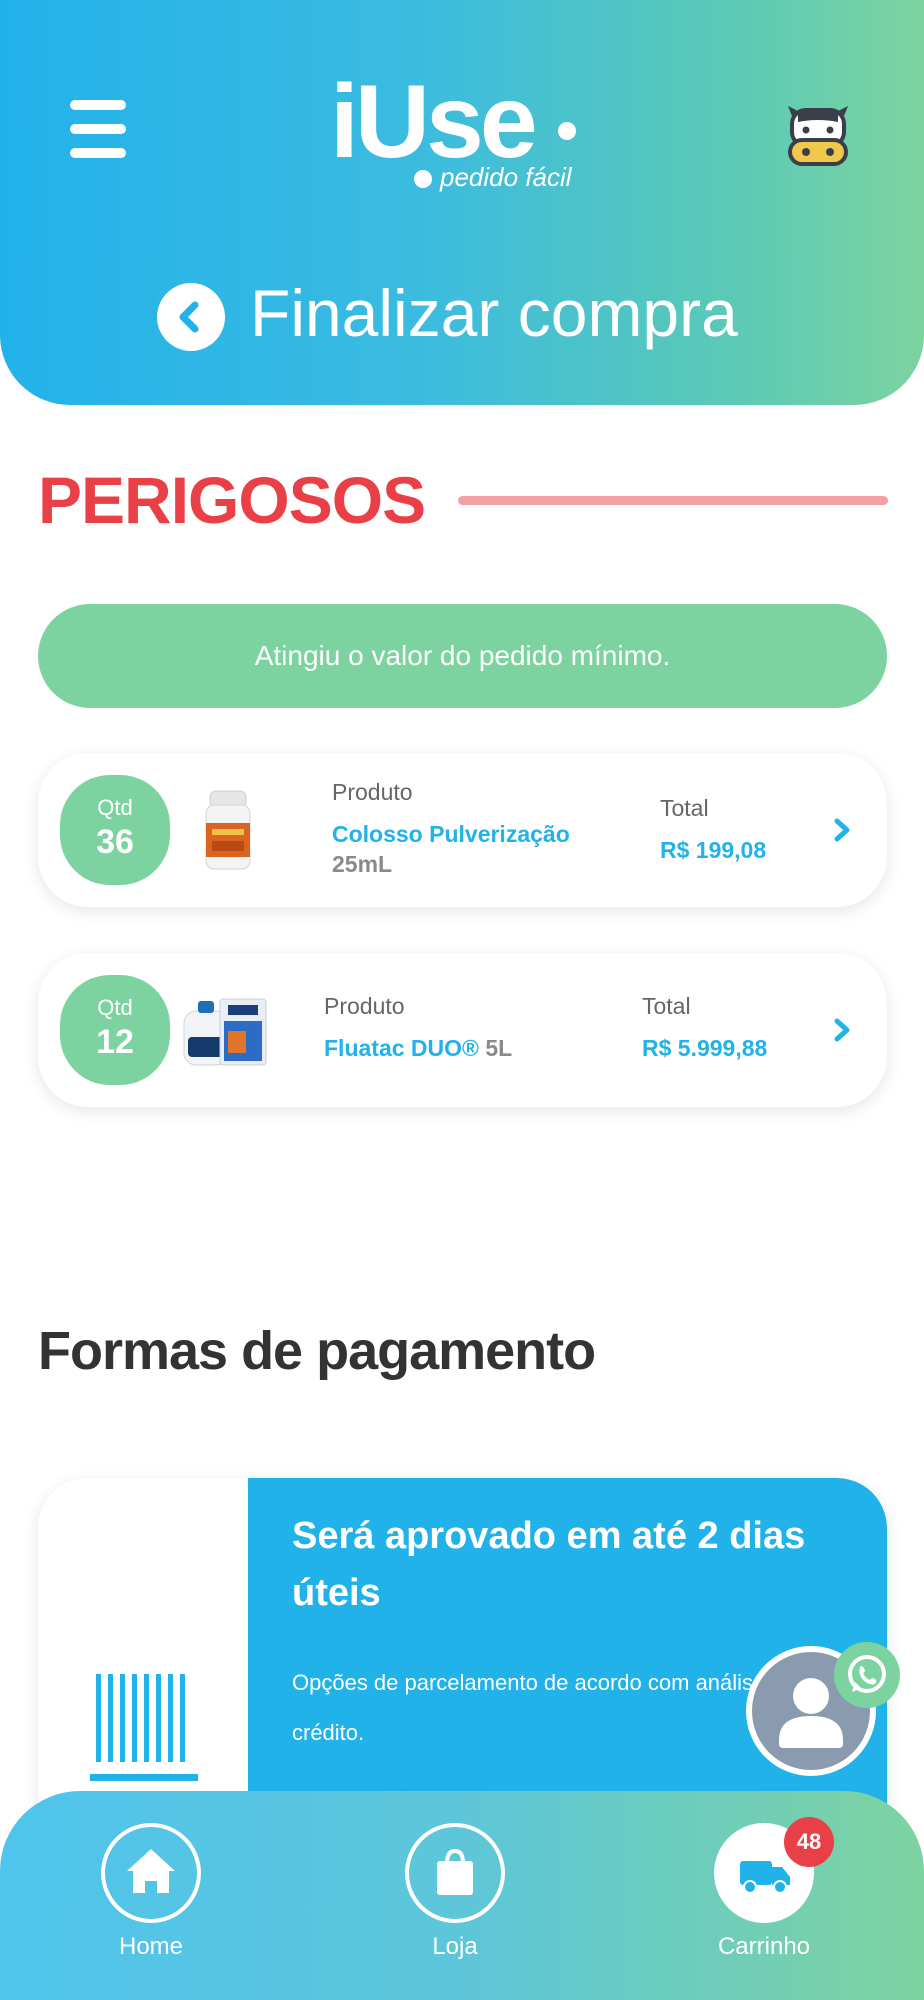  I want to click on home-button, so click(151, 1873).